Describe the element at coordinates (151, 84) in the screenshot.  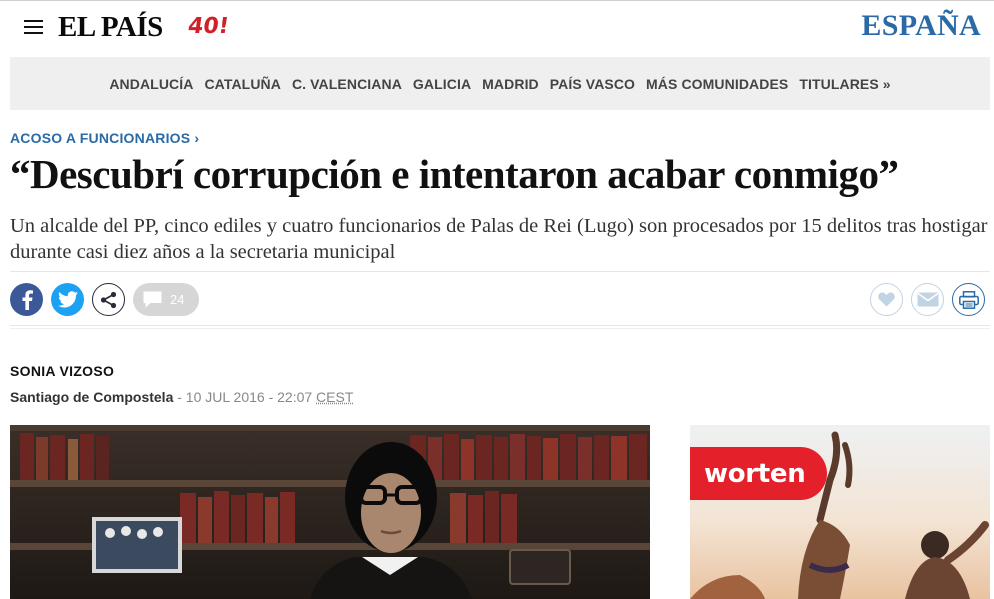
I see `nav-andalucia: ANDALUCÍA` at that location.